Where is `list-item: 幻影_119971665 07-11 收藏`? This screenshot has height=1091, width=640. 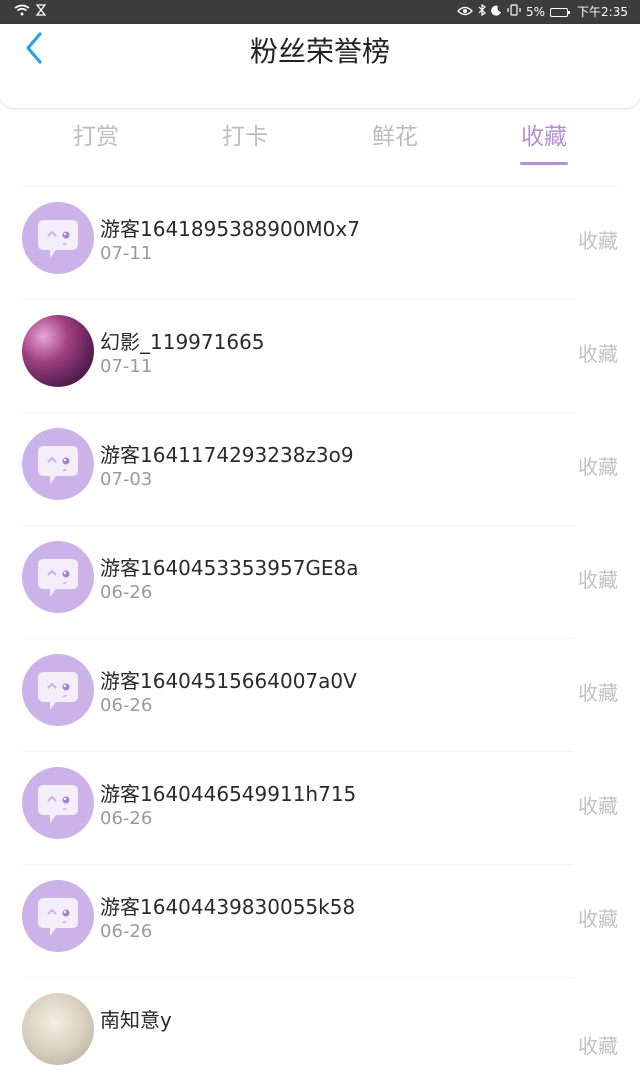 list-item: 幻影_119971665 07-11 收藏 is located at coordinates (320, 356).